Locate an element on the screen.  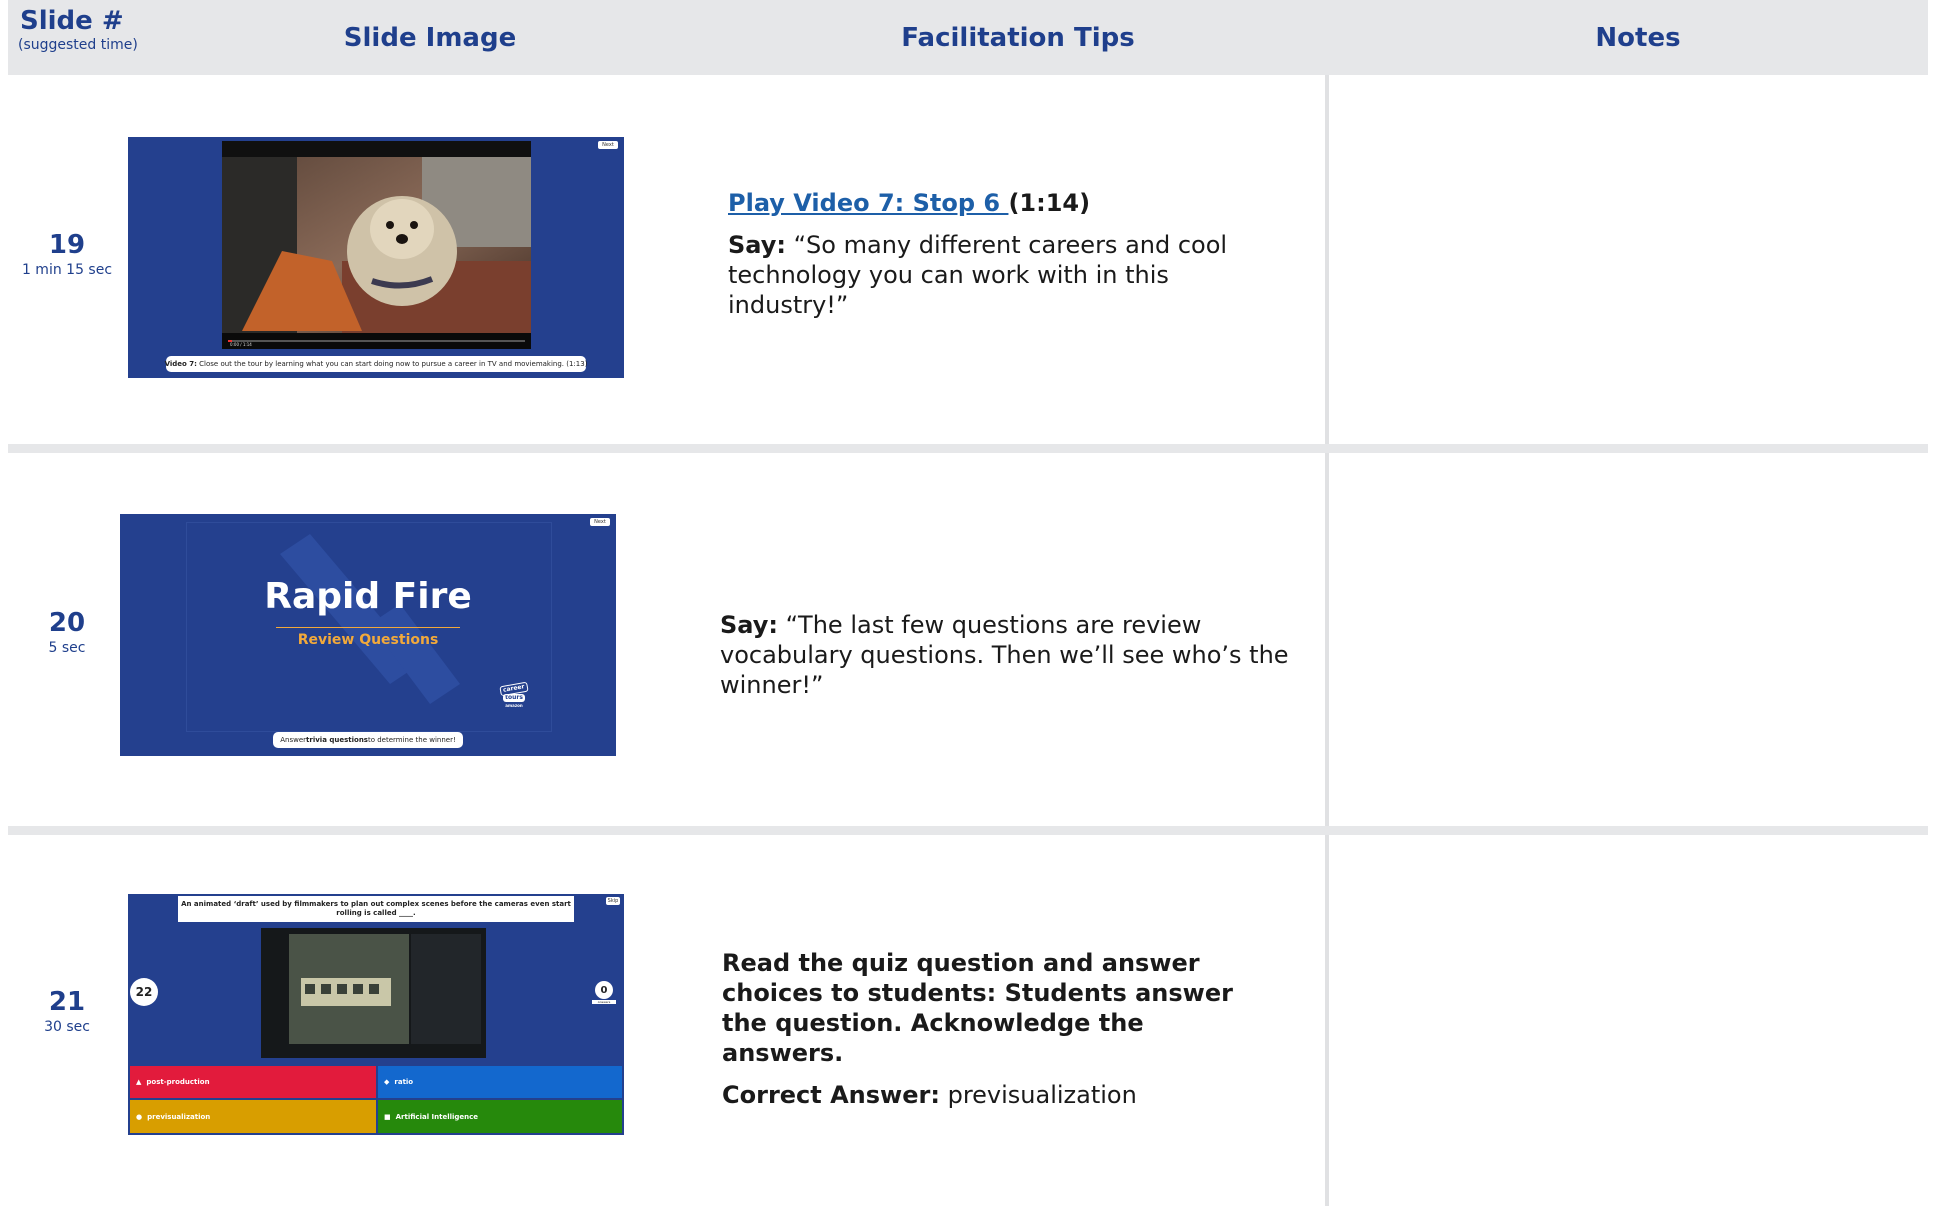
triangle-icon: ▲ is located at coordinates (139, 1082).